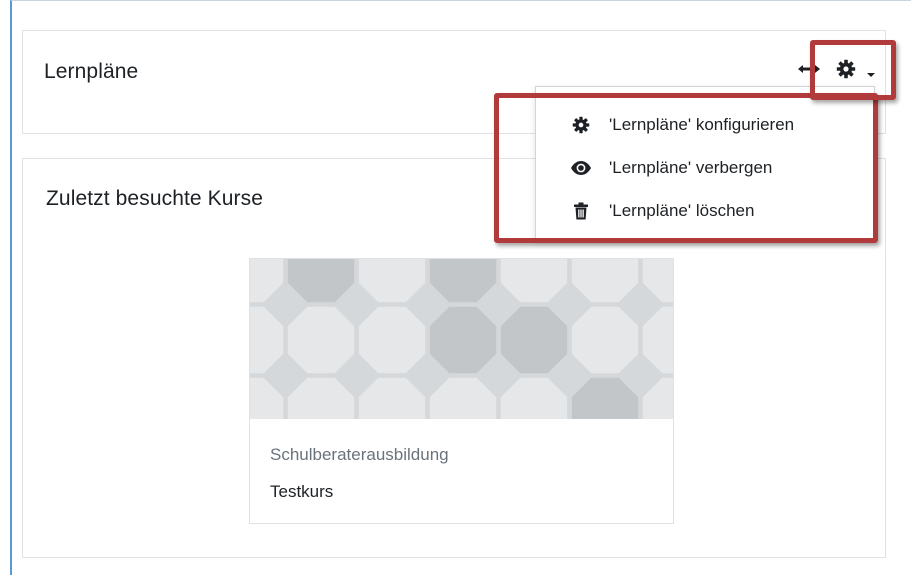 The width and height of the screenshot is (911, 575). What do you see at coordinates (682, 210) in the screenshot?
I see `dropdown-item-label: 'Lernpläne' löschen` at bounding box center [682, 210].